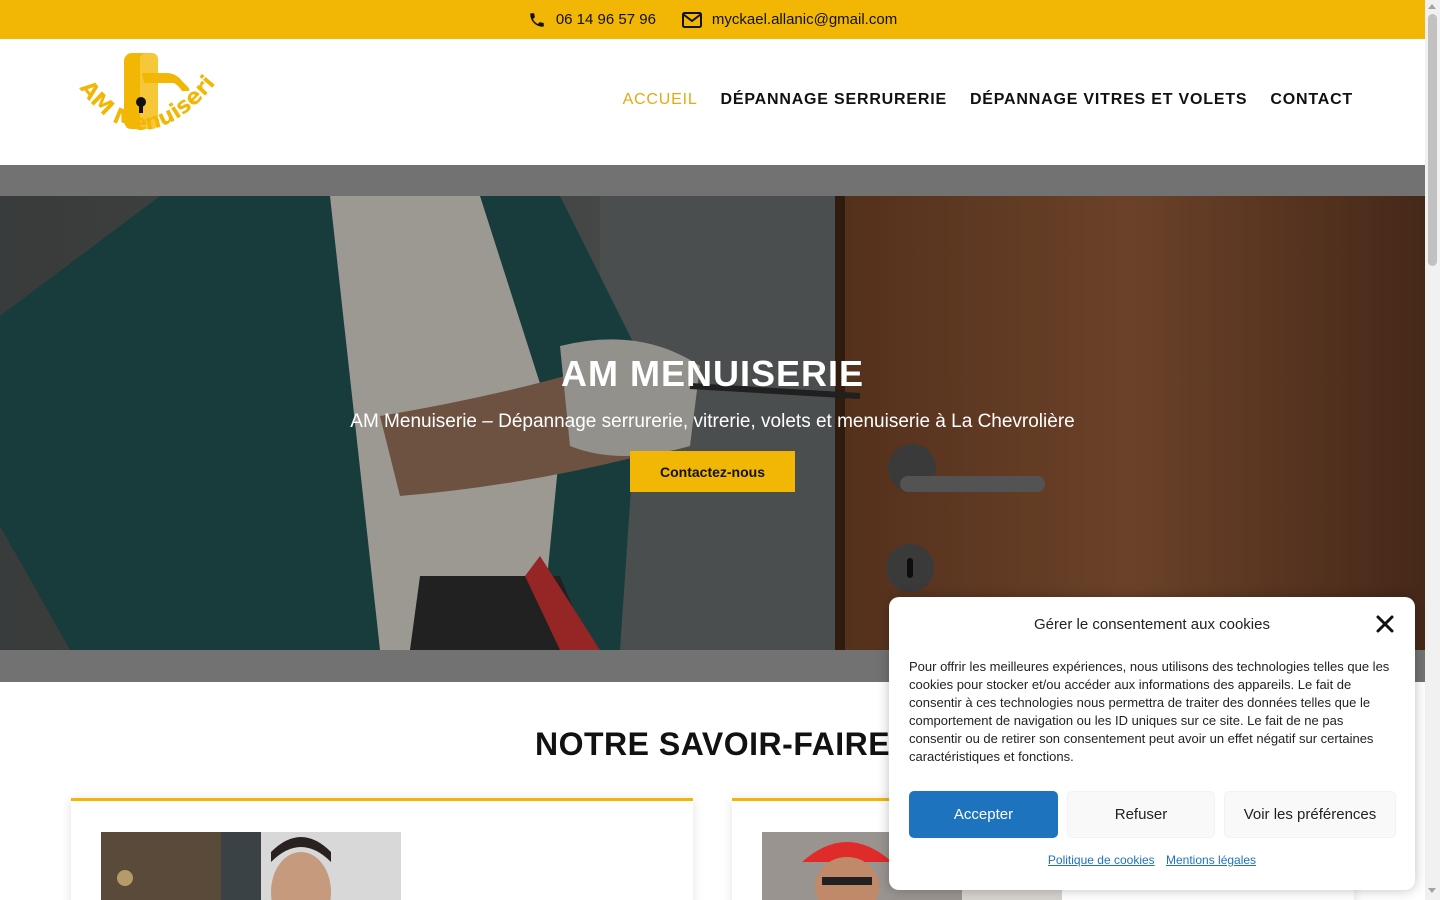 The image size is (1440, 900). Describe the element at coordinates (1211, 860) in the screenshot. I see `legal-notice-link: Mentions légales` at that location.